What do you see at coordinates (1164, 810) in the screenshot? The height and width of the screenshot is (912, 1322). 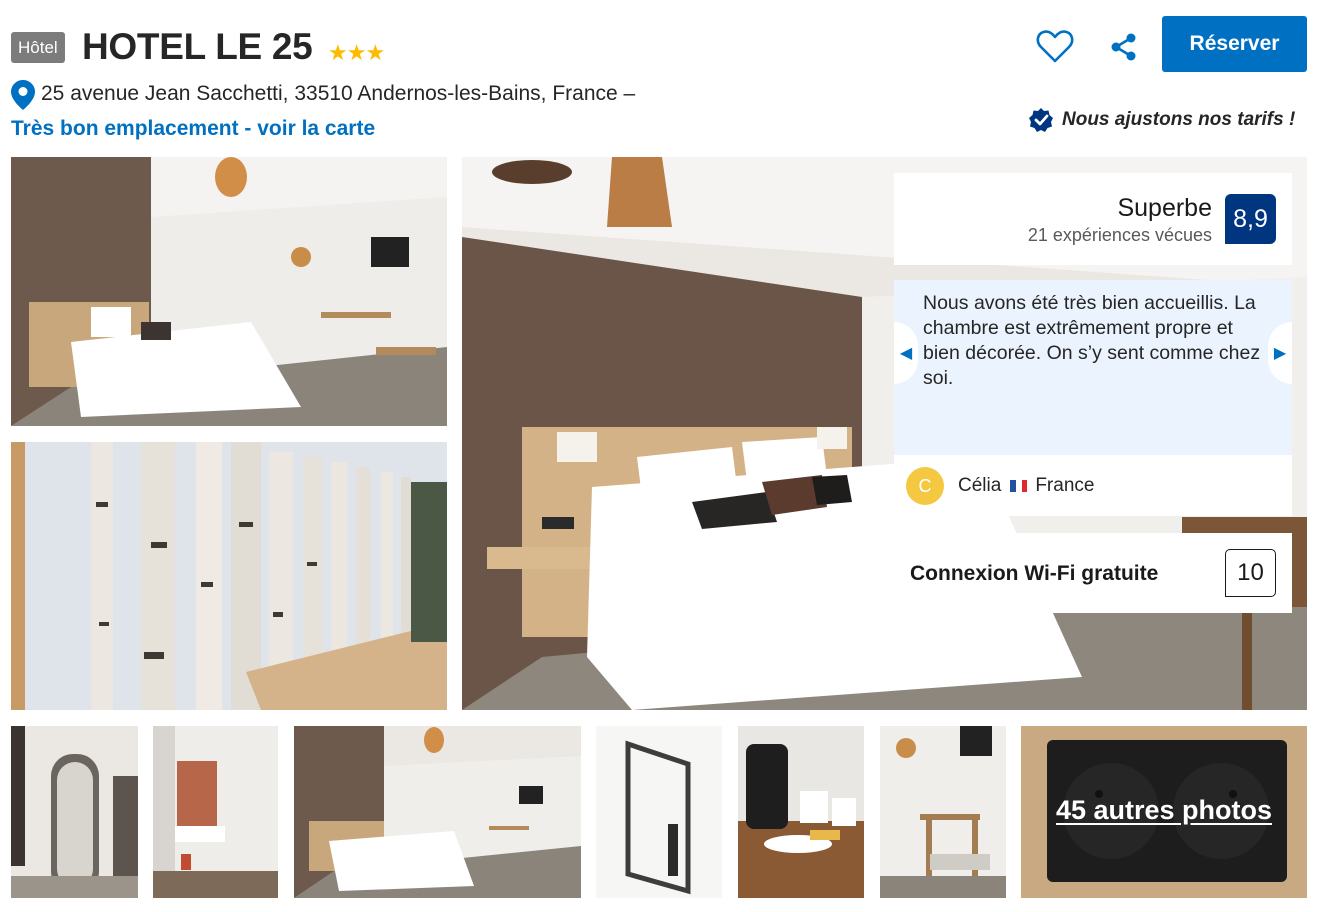 I see `more-photos-link: 45 autres photos` at bounding box center [1164, 810].